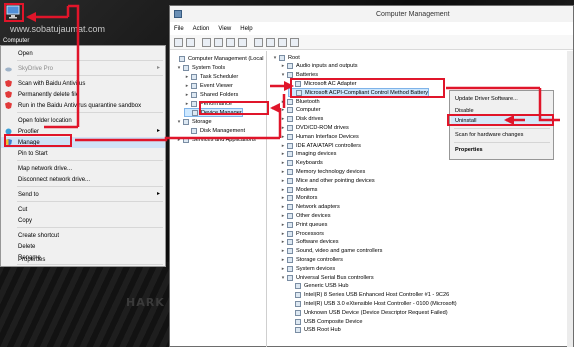 The height and width of the screenshot is (347, 574). Describe the element at coordinates (314, 330) in the screenshot. I see `device-tree-item: USB Root Hub` at that location.